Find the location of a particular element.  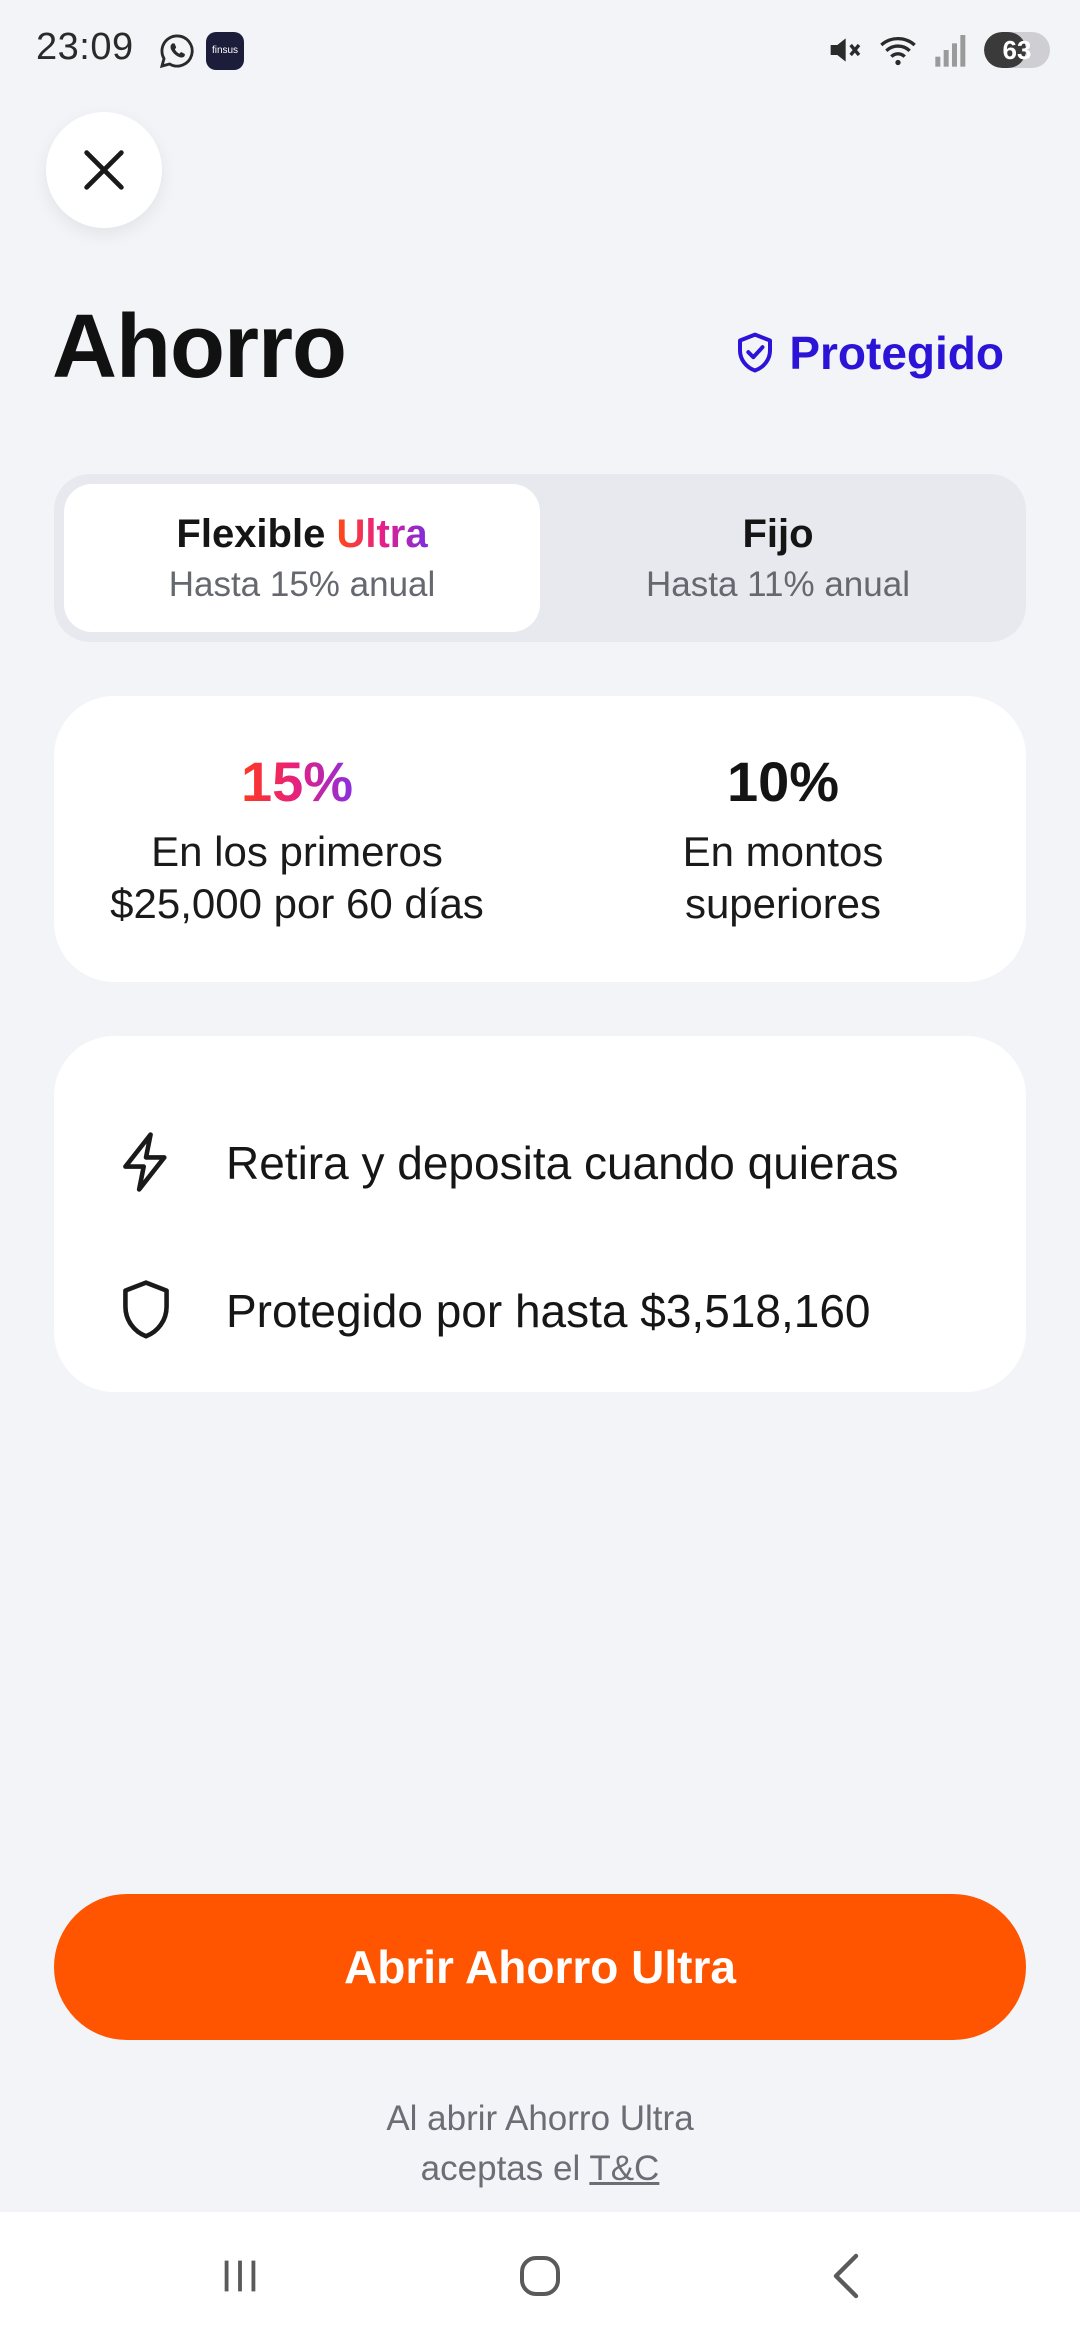

whatsapp-icon is located at coordinates (176, 51).